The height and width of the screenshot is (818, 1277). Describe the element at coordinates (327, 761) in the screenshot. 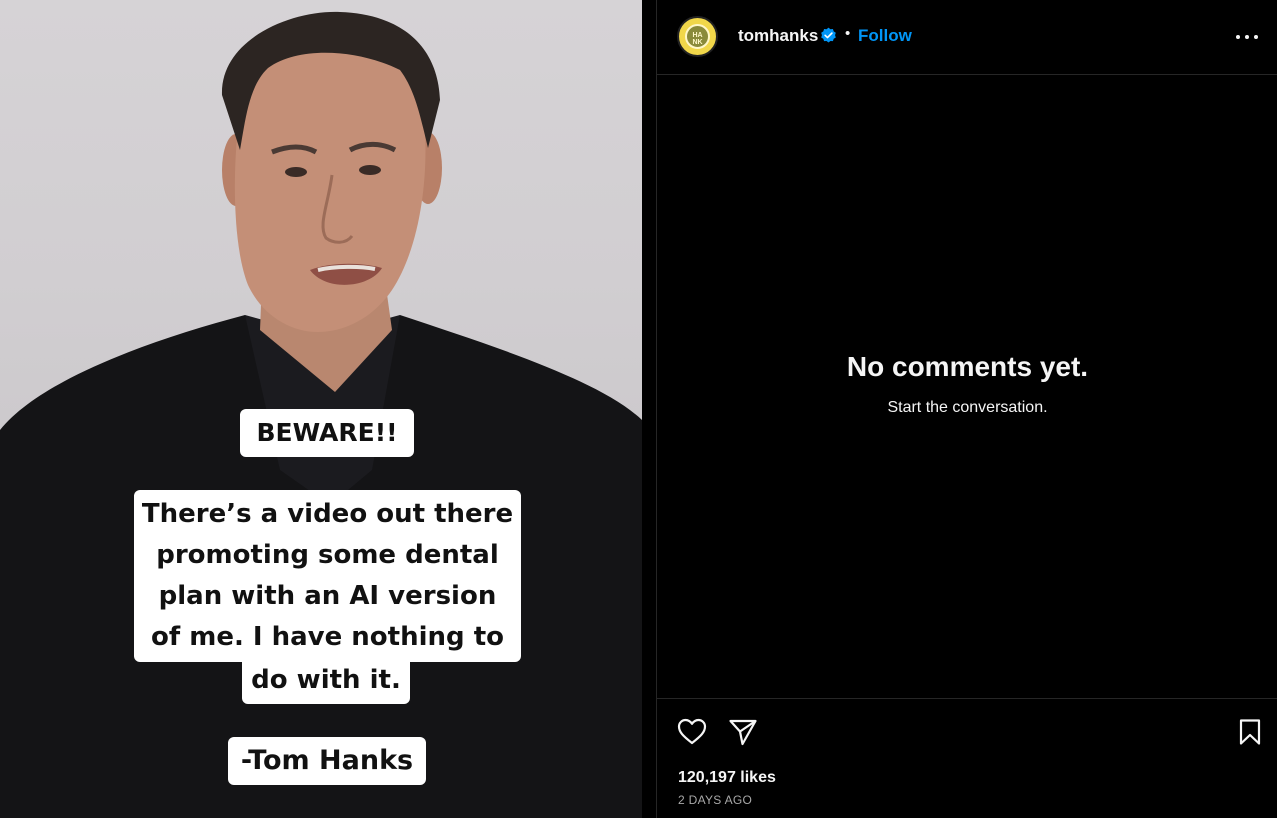

I see `caption-signature: -Tom Hanks` at that location.